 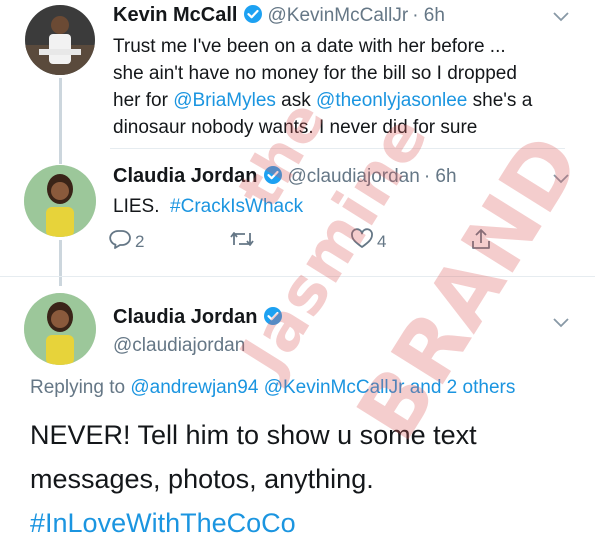 I want to click on tweet1-header: Kevin McCall @KevinMcCallJr · 6h, so click(x=279, y=16).